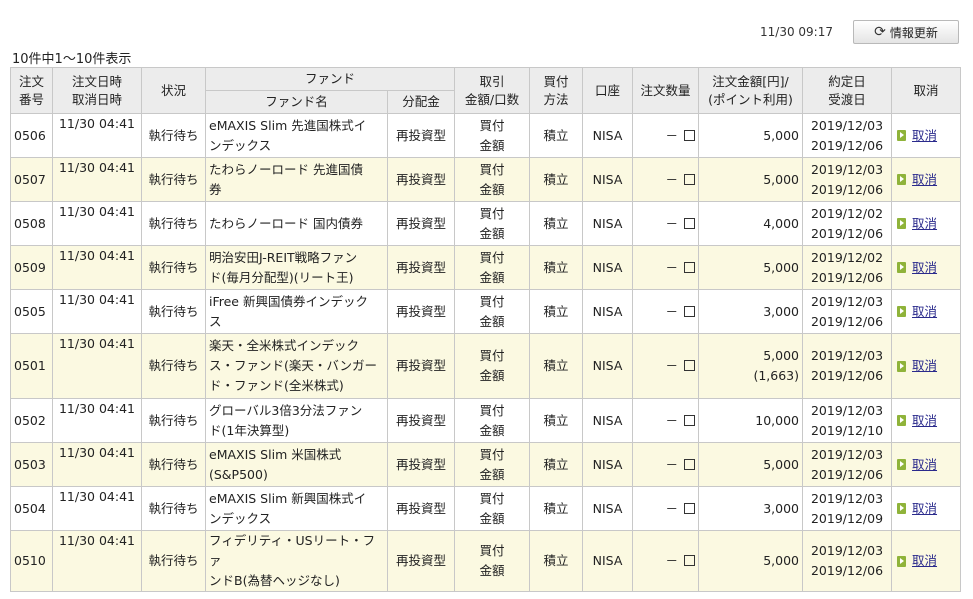 The height and width of the screenshot is (599, 973). What do you see at coordinates (31, 267) in the screenshot?
I see `order-number: 0509` at bounding box center [31, 267].